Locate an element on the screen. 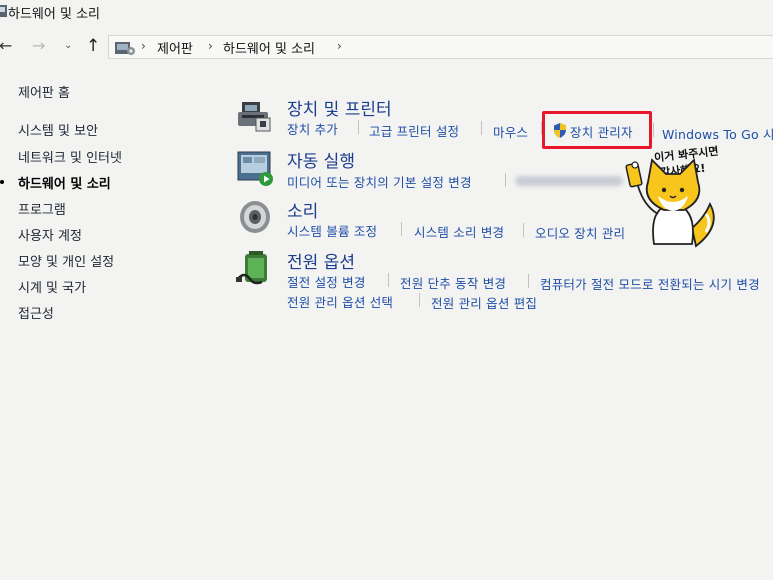  autoplay-icon is located at coordinates (255, 168).